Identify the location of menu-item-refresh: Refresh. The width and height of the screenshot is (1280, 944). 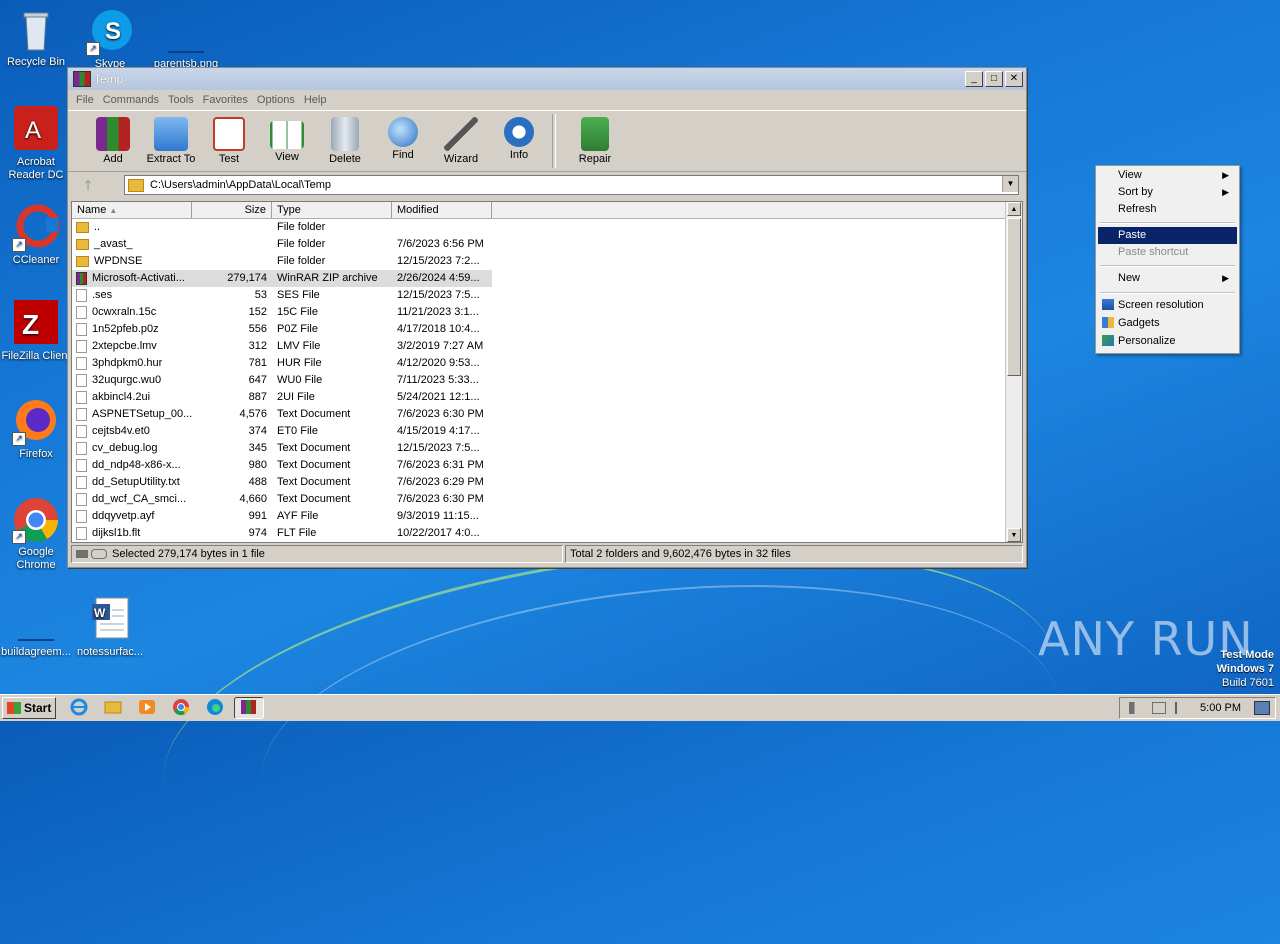
(1167, 209).